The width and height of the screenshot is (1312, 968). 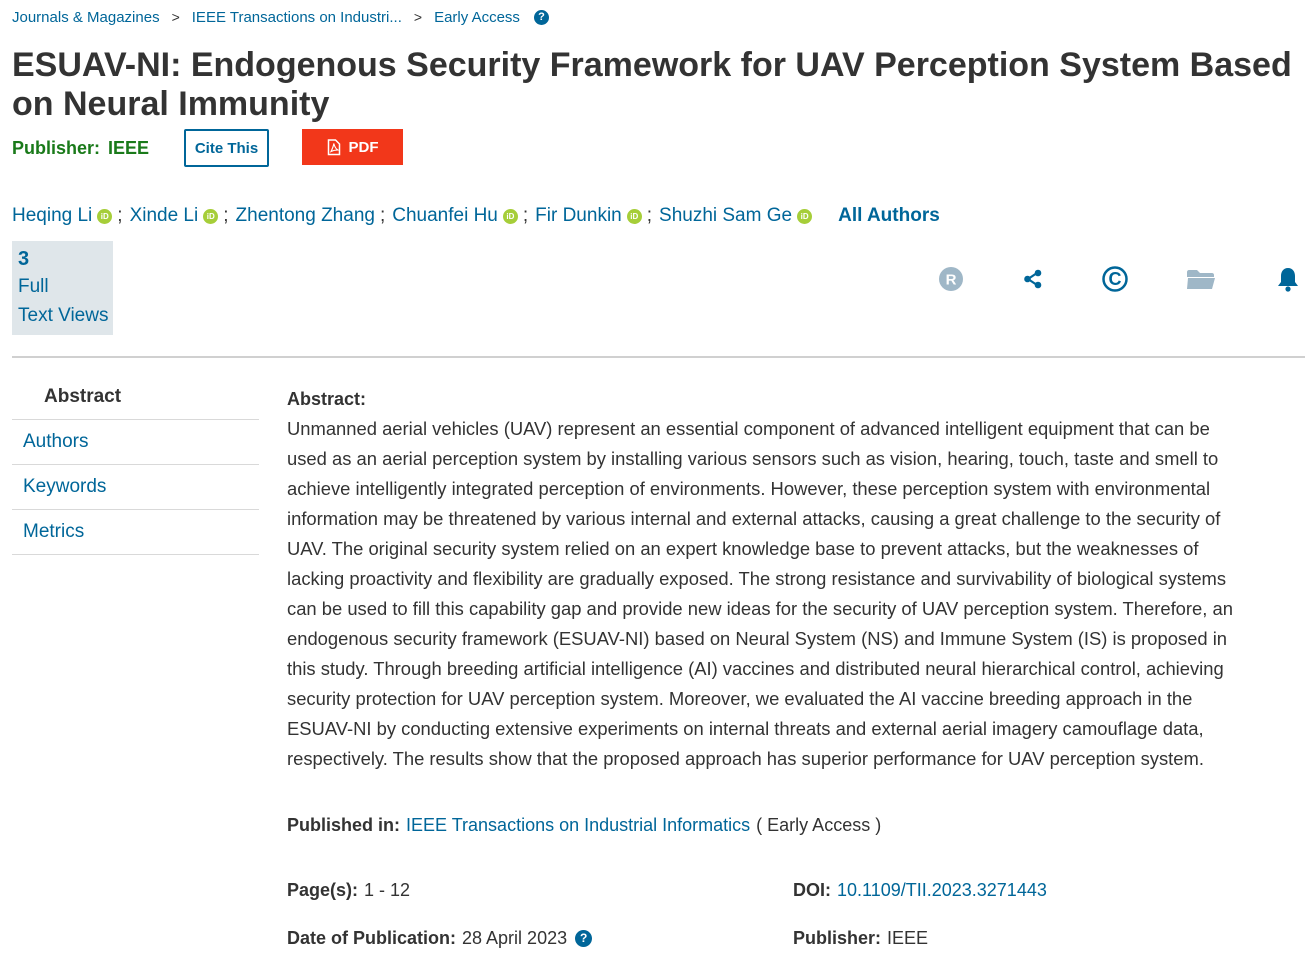 I want to click on cite-this-button: Cite This, so click(x=226, y=148).